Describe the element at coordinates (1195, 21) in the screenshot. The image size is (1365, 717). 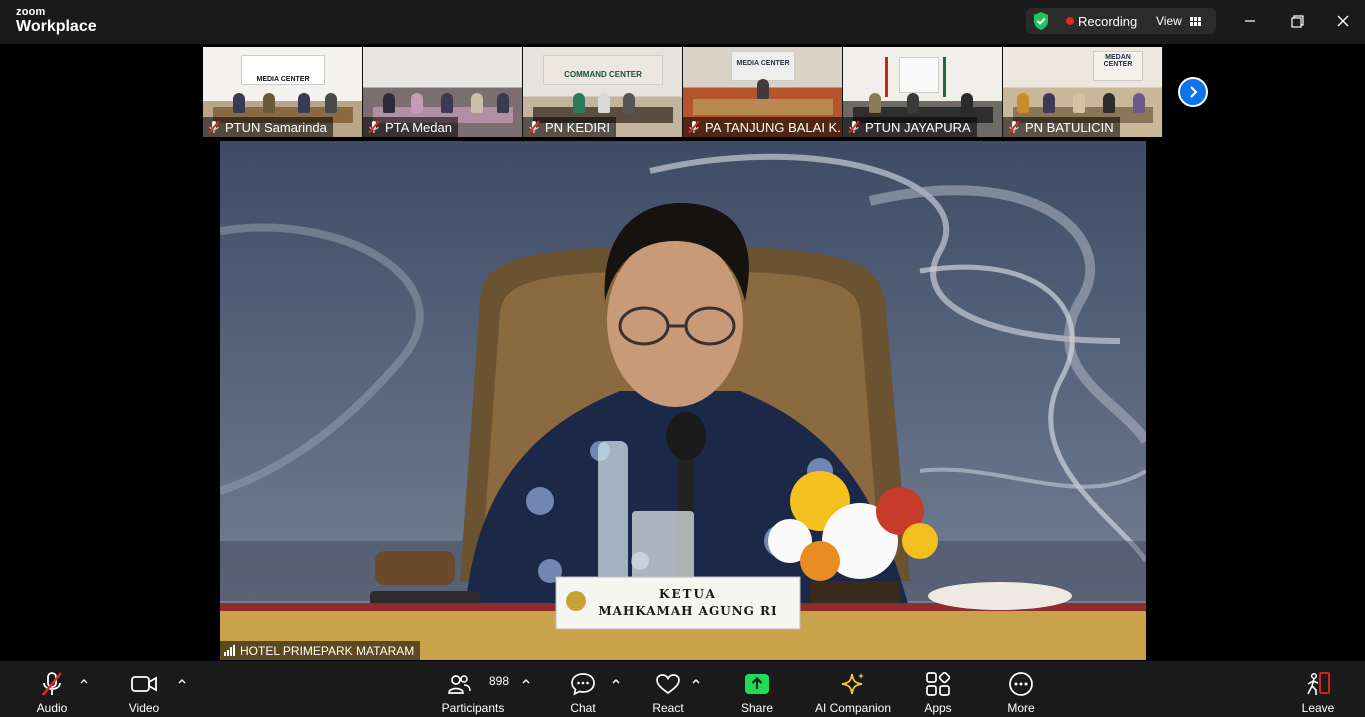
I see `grid-view-icon` at that location.